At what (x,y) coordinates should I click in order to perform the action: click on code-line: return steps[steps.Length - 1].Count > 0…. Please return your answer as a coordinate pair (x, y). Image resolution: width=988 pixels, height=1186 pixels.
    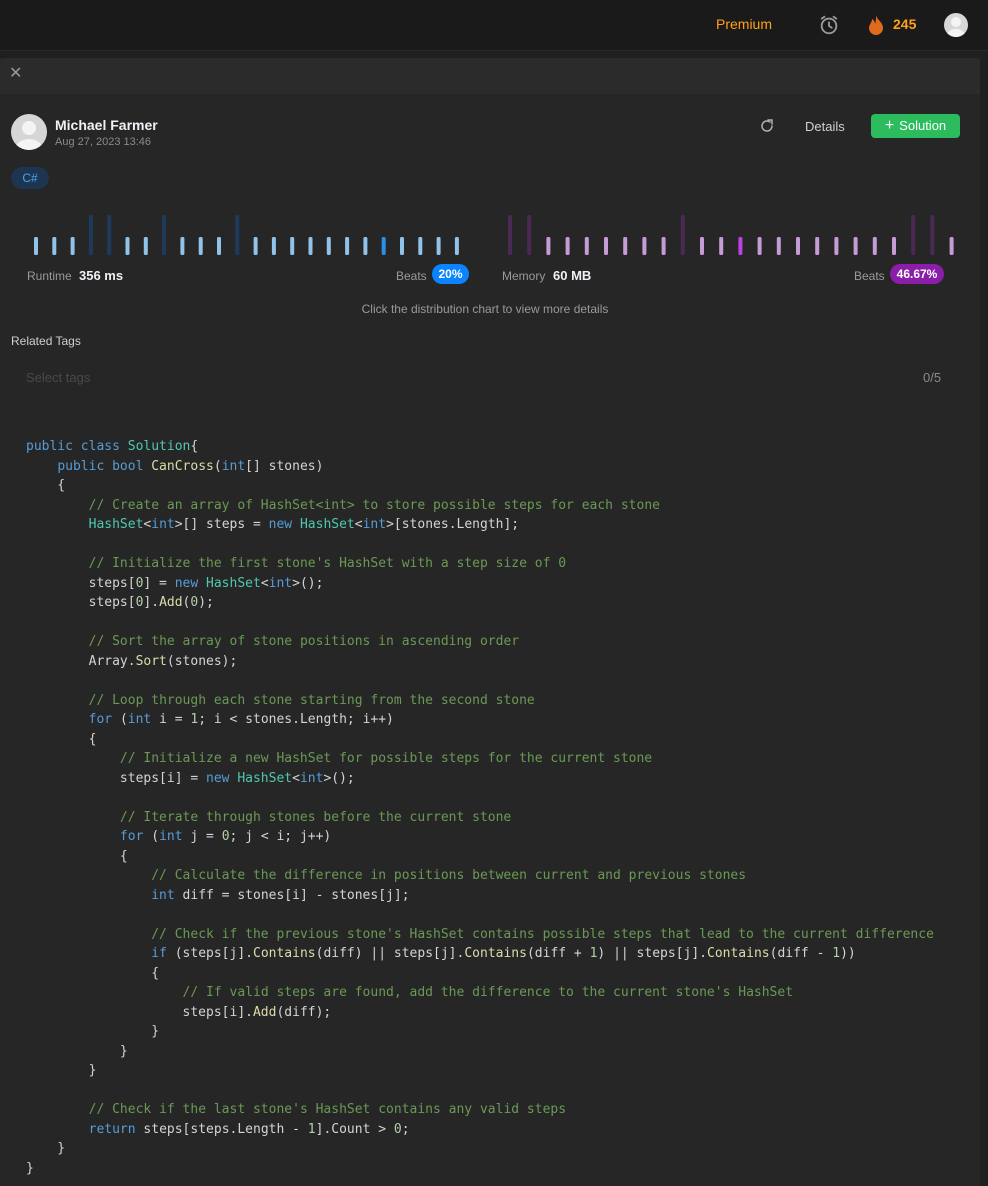
    Looking at the image, I should click on (249, 1129).